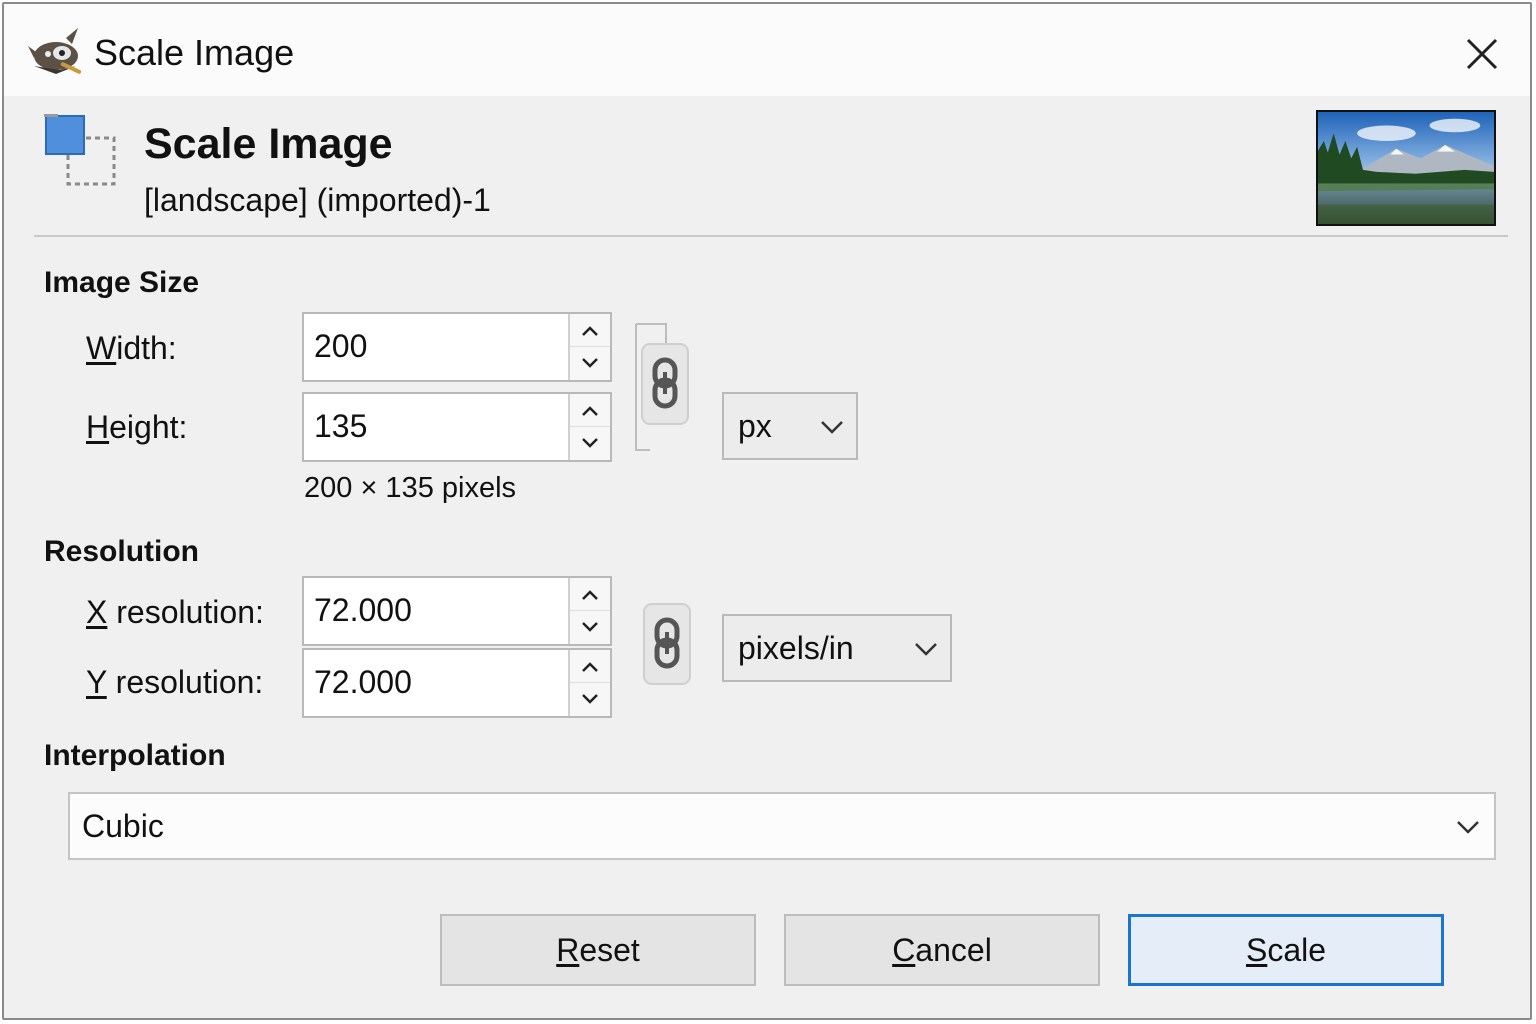 The image size is (1536, 1024). What do you see at coordinates (942, 950) in the screenshot?
I see `cancel-button: Cancel` at bounding box center [942, 950].